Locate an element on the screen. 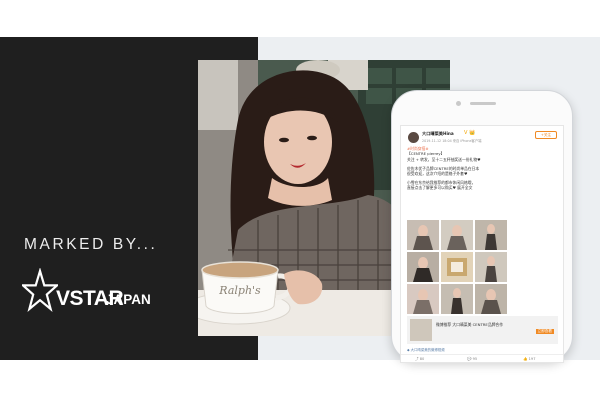  logo-japan-text: JAPAN is located at coordinates (128, 299).